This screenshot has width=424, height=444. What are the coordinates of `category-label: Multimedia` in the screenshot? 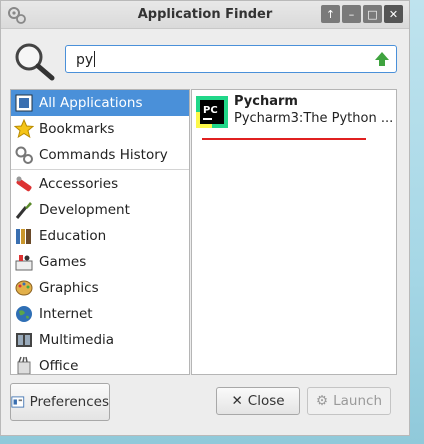 It's located at (77, 340).